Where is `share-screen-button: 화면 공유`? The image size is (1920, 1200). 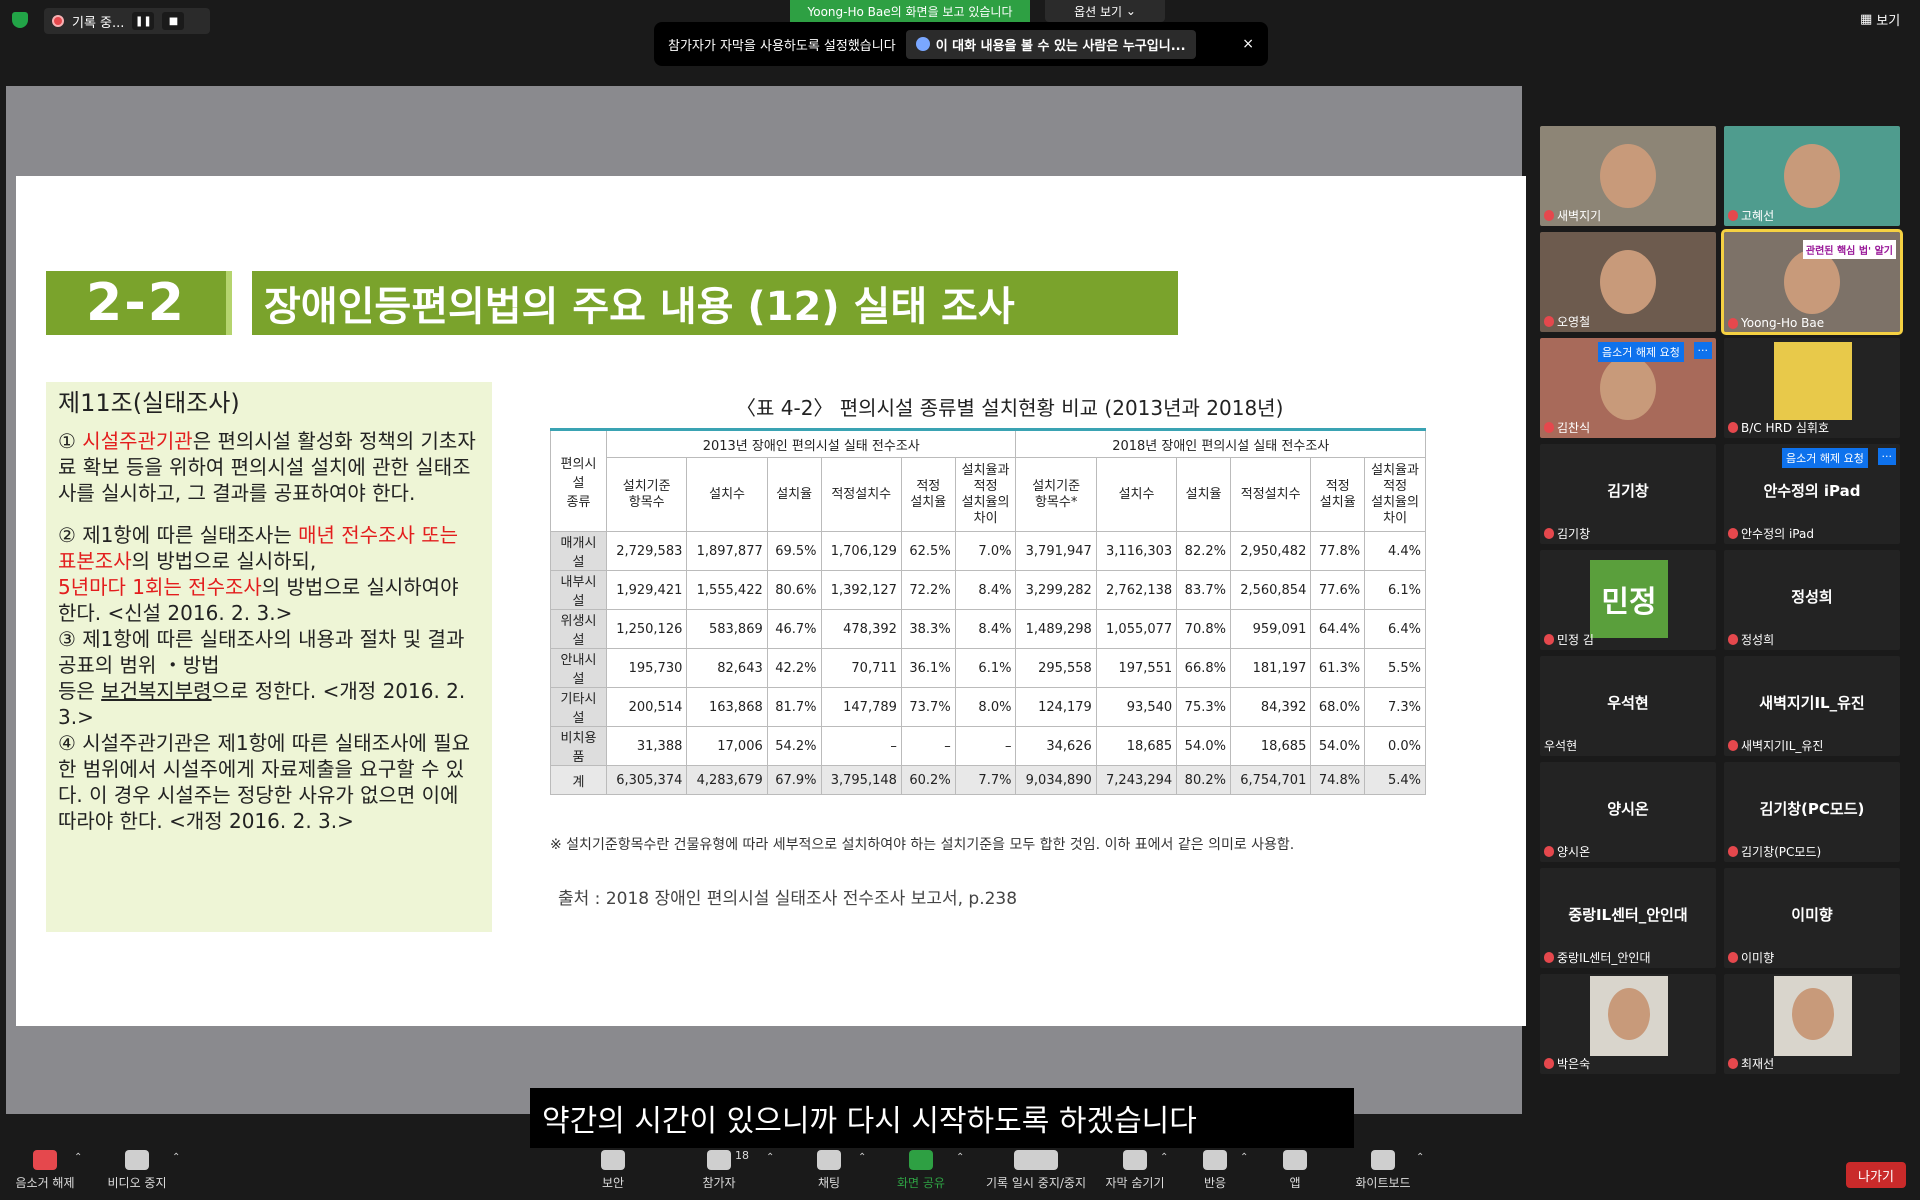
share-screen-button: 화면 공유 is located at coordinates (921, 1170).